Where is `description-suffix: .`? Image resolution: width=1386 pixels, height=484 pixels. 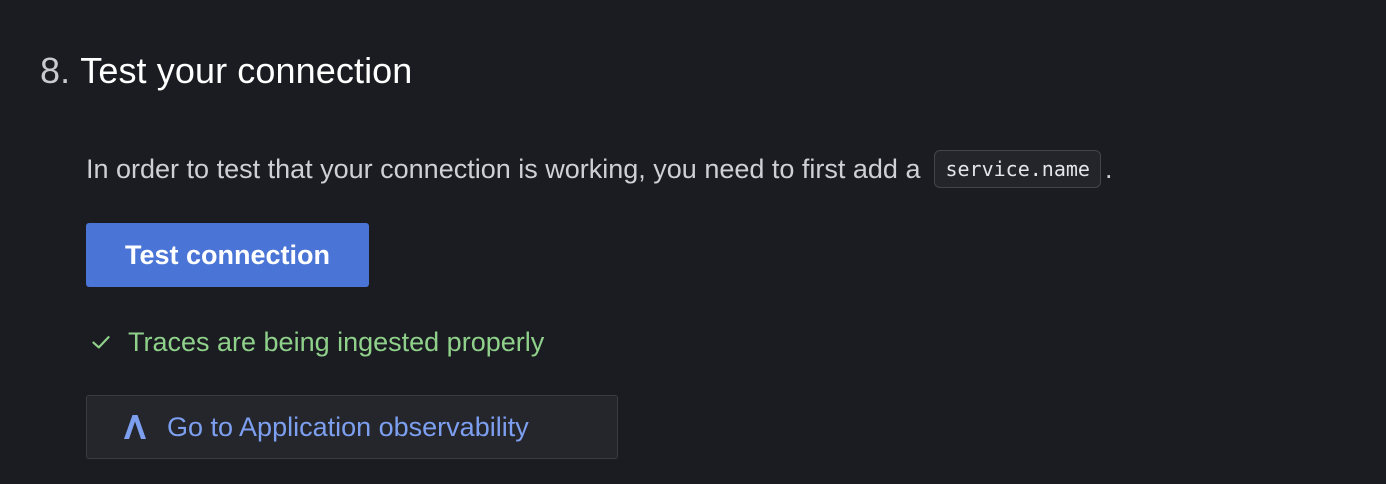 description-suffix: . is located at coordinates (1108, 168).